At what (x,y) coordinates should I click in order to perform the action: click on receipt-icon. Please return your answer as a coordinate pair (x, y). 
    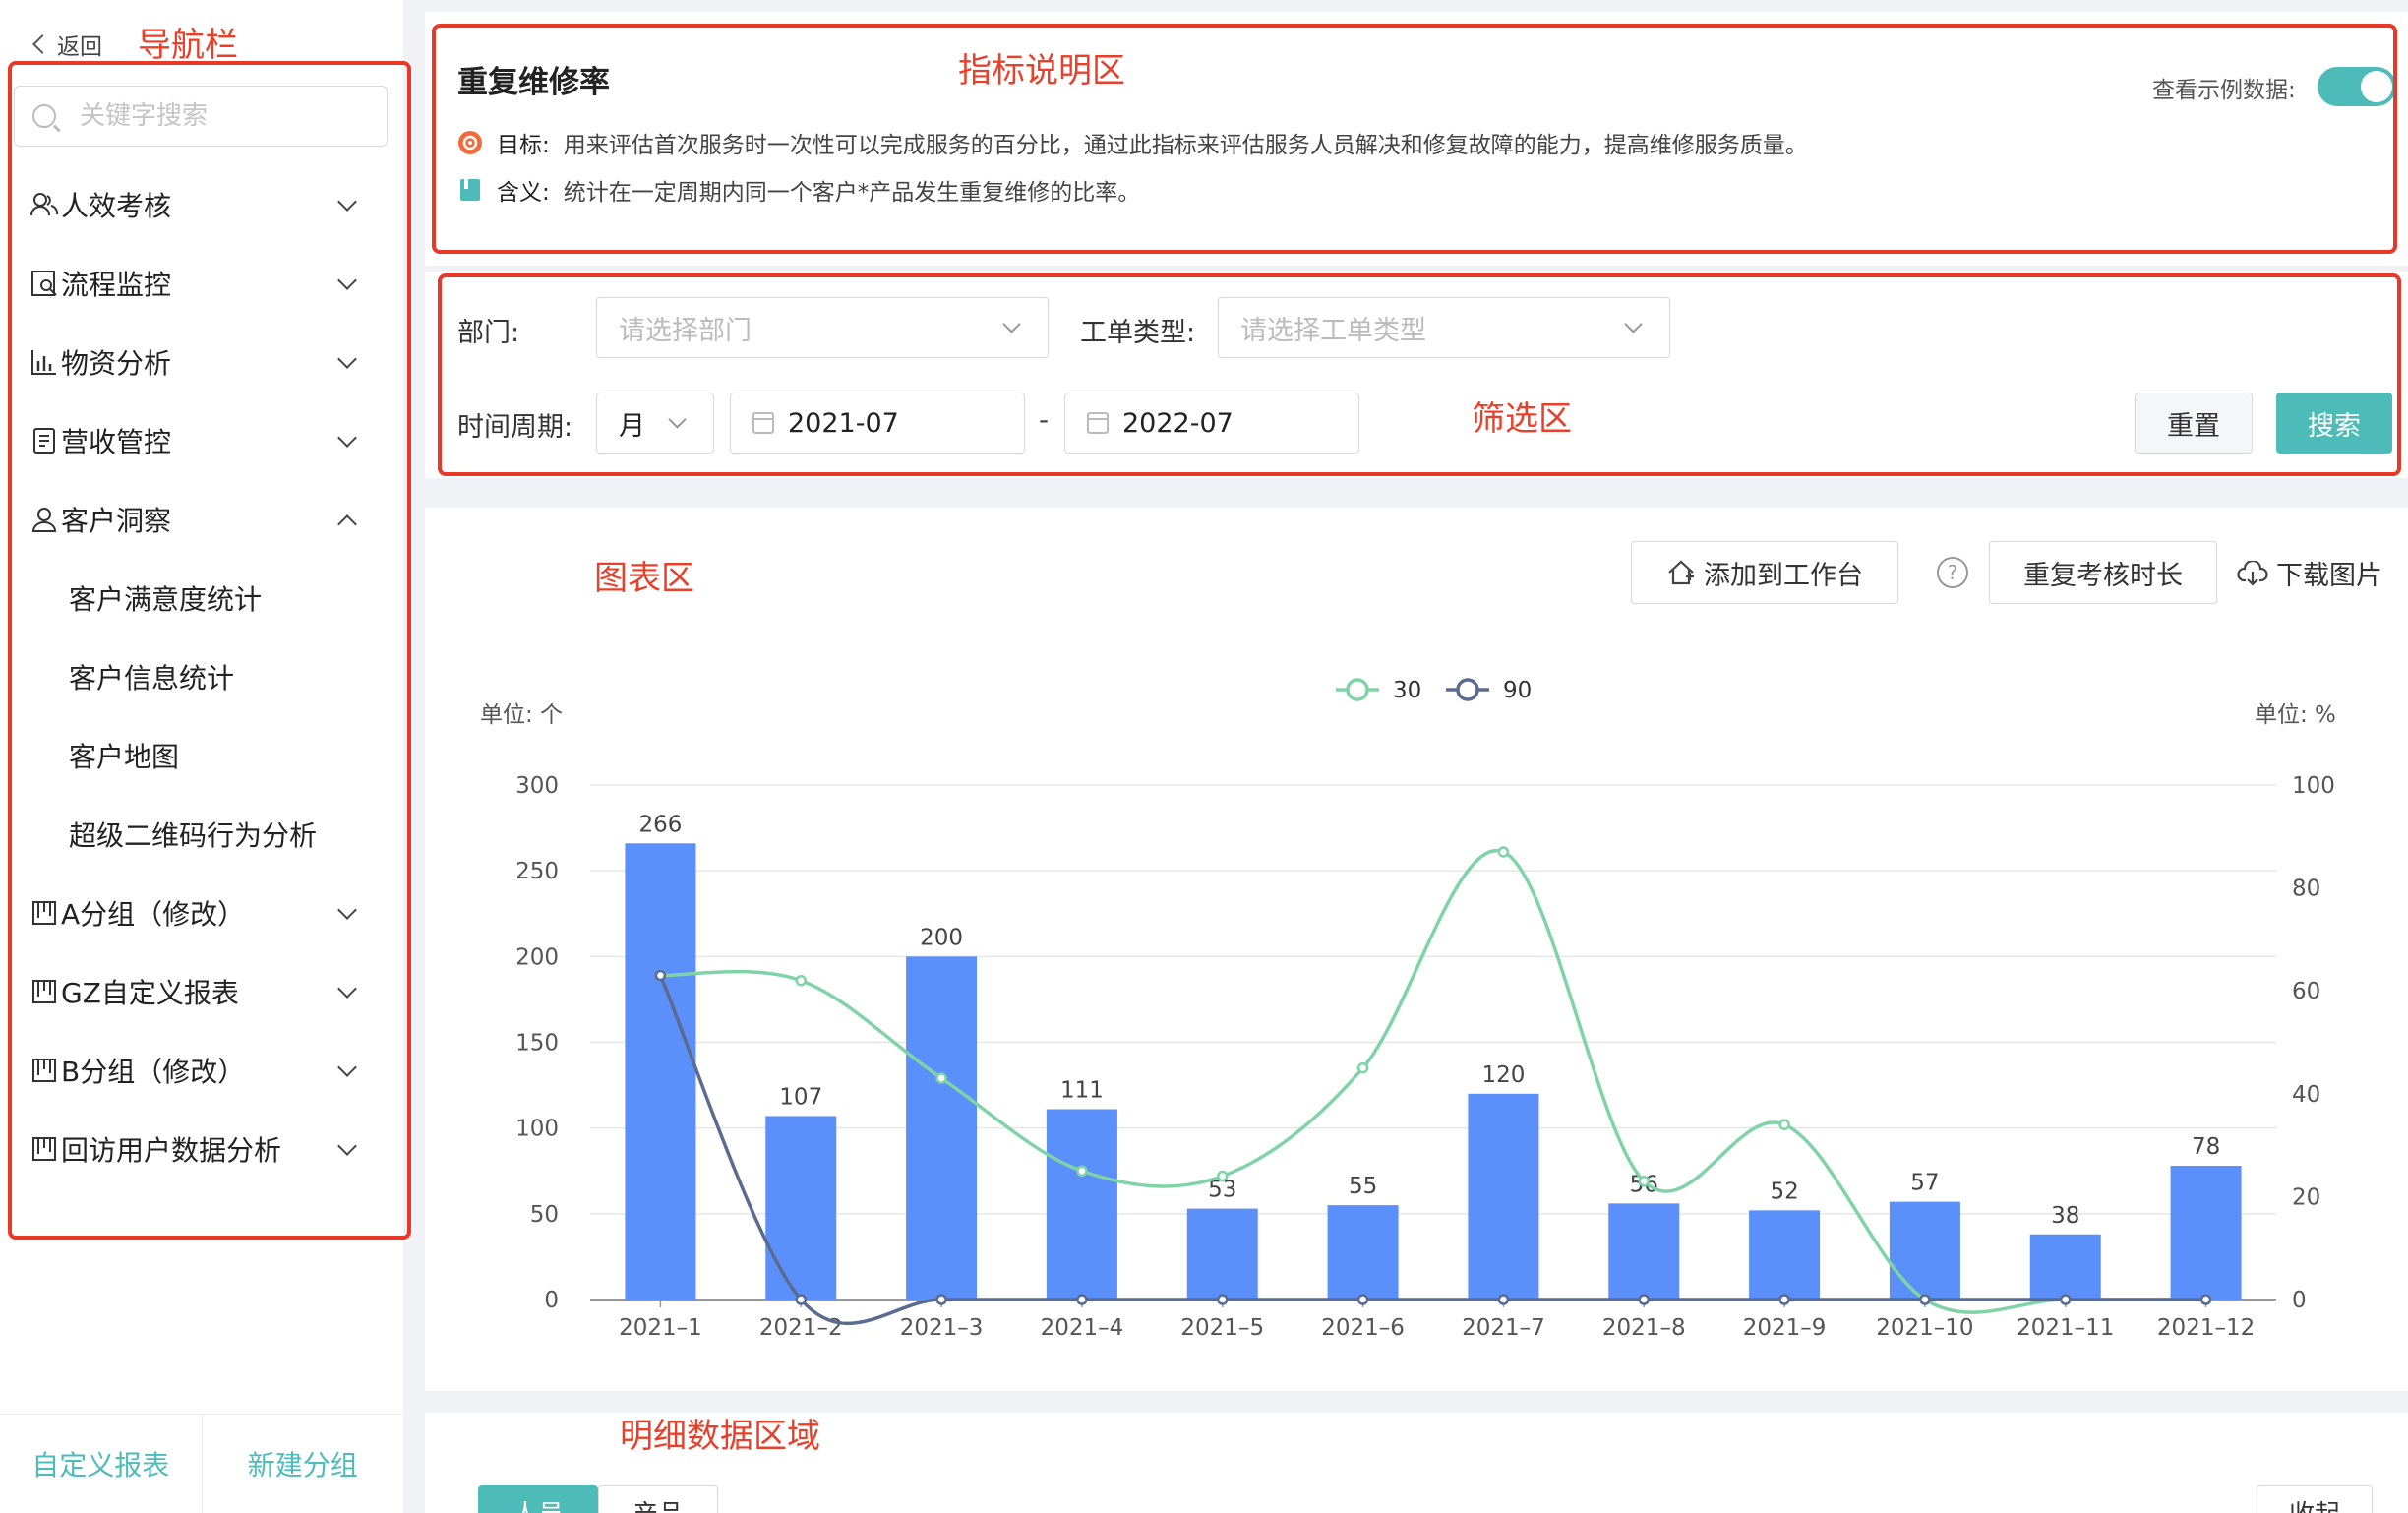
    Looking at the image, I should click on (44, 441).